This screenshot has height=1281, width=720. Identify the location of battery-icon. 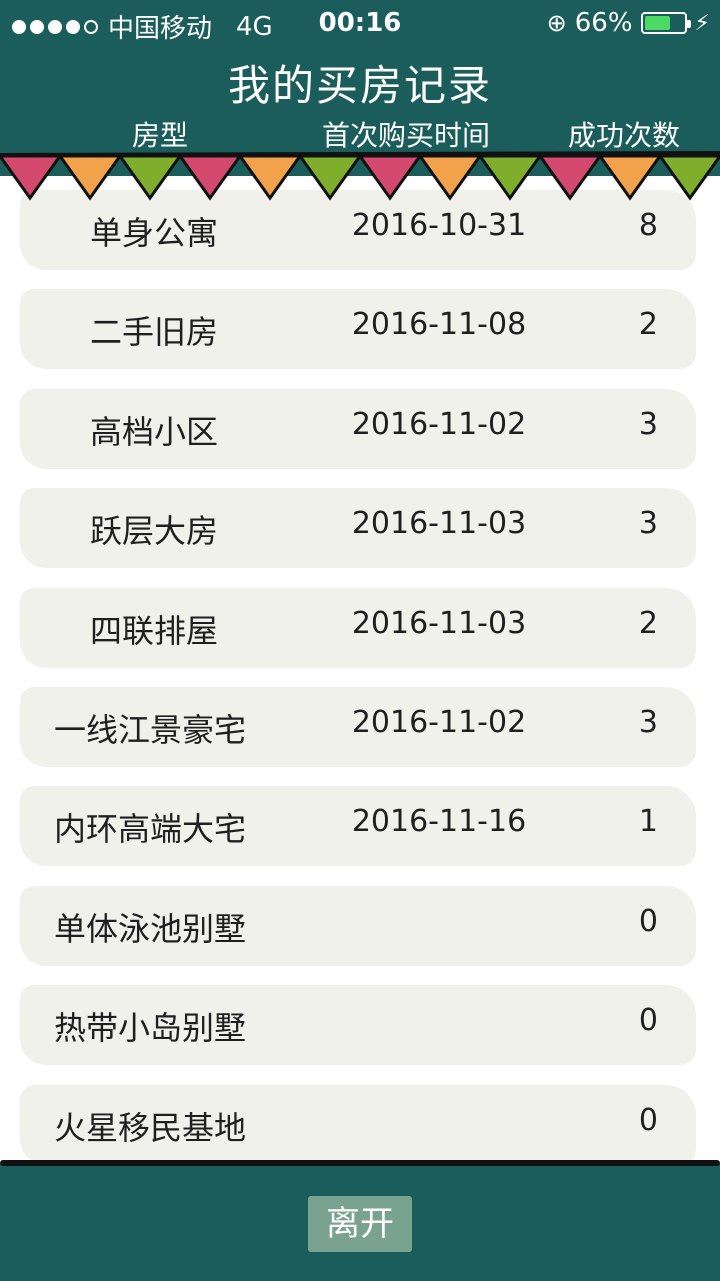
(665, 23).